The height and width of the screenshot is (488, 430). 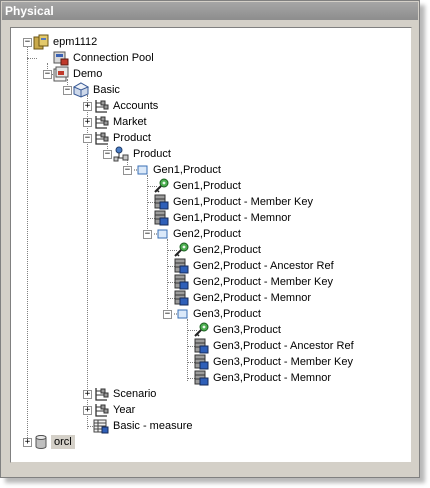 What do you see at coordinates (106, 90) in the screenshot?
I see `node-label: Basic` at bounding box center [106, 90].